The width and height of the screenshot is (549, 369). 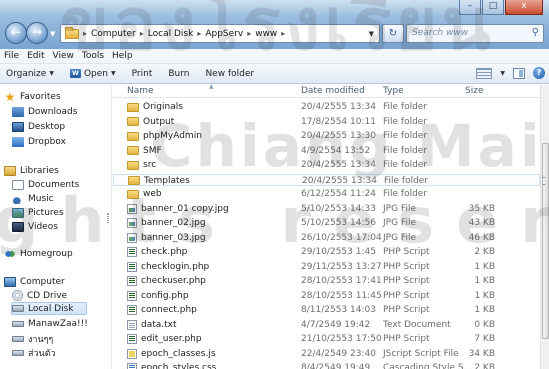 What do you see at coordinates (229, 74) in the screenshot?
I see `new-folder-button: New folder` at bounding box center [229, 74].